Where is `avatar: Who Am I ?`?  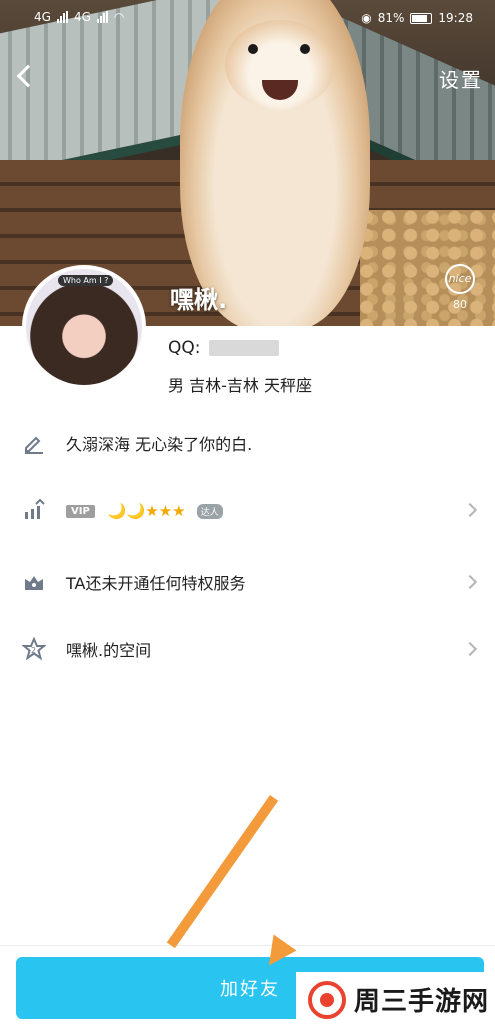
avatar: Who Am I ? is located at coordinates (84, 327).